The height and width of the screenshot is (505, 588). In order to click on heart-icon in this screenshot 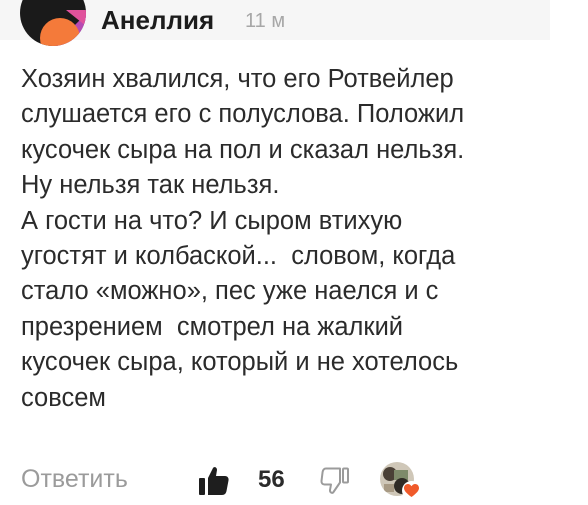, I will do `click(411, 490)`.